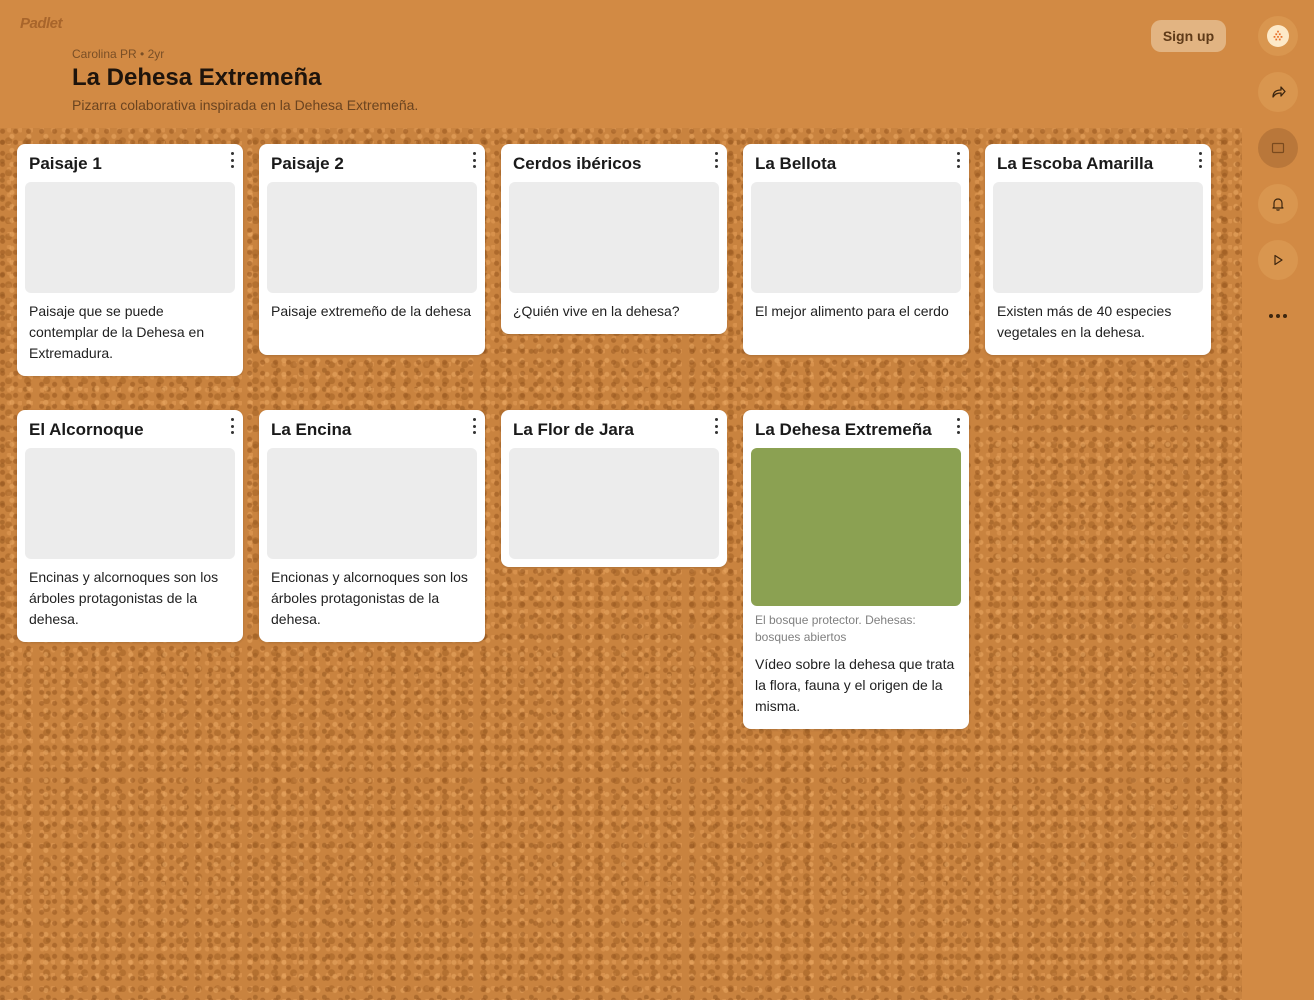 This screenshot has width=1314, height=1000. What do you see at coordinates (573, 429) in the screenshot?
I see `post-title: La Flor de Jara` at bounding box center [573, 429].